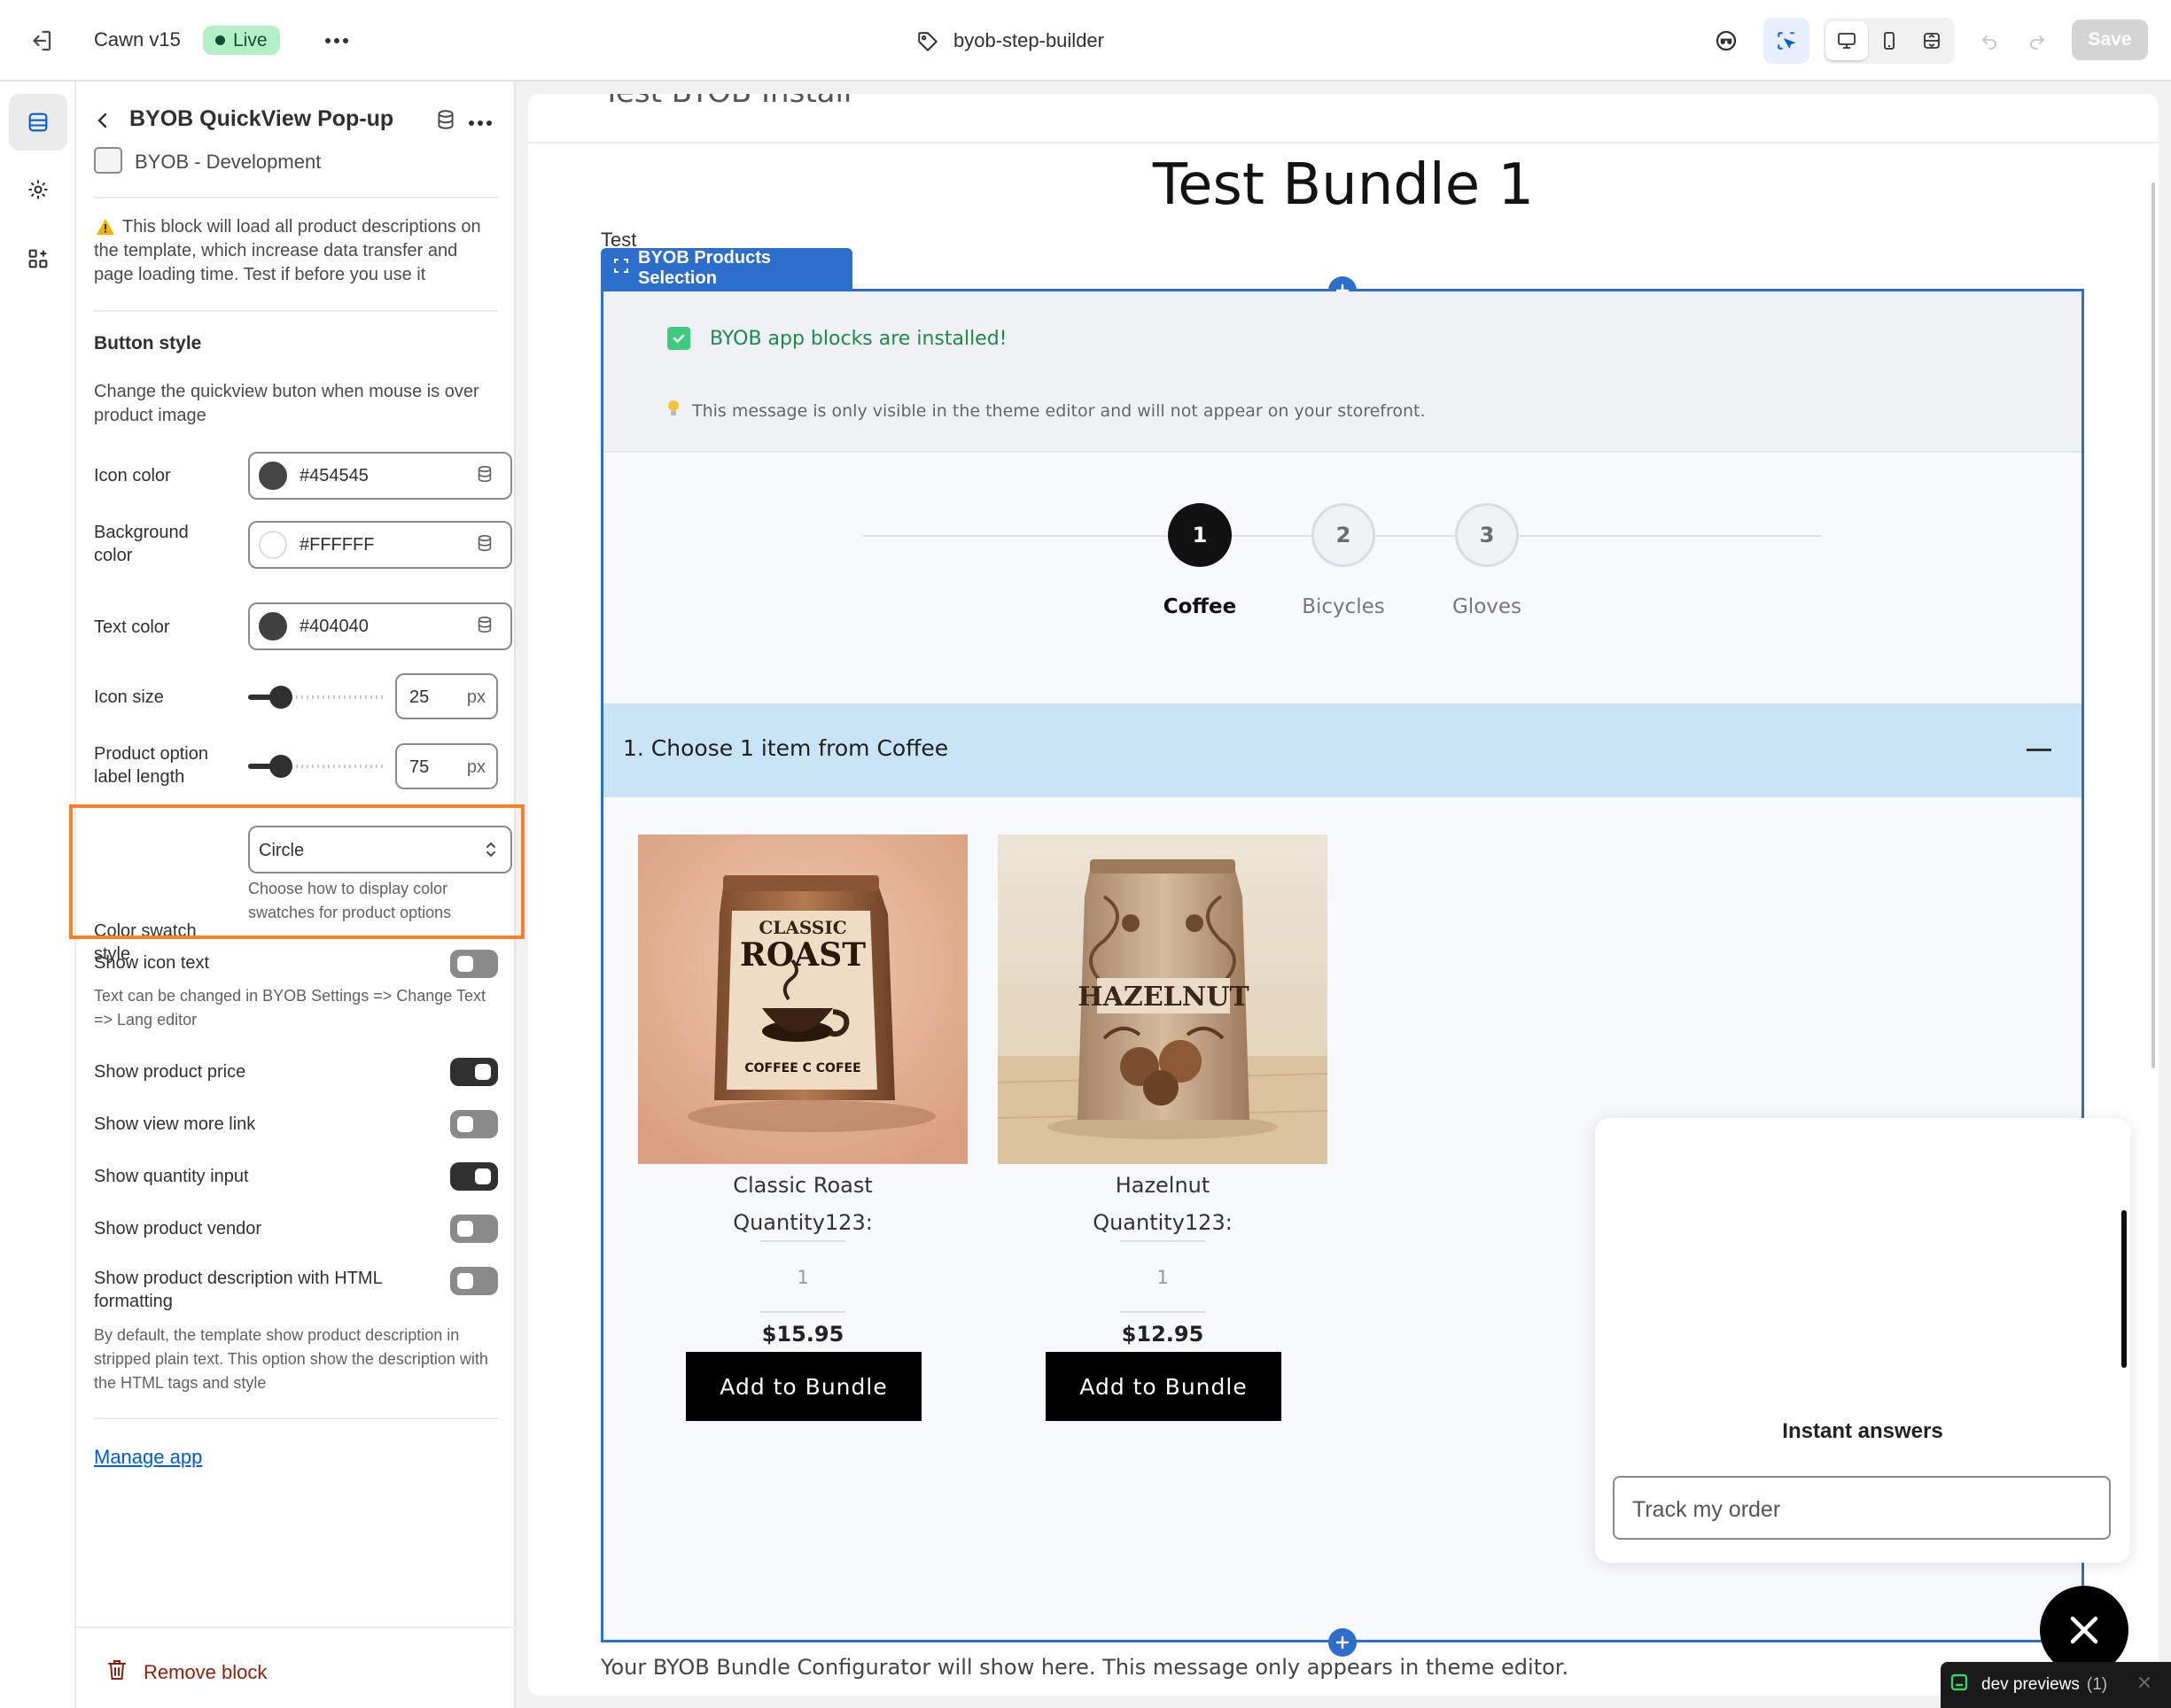 The image size is (2171, 1708). I want to click on show-icon-text-toggle, so click(474, 964).